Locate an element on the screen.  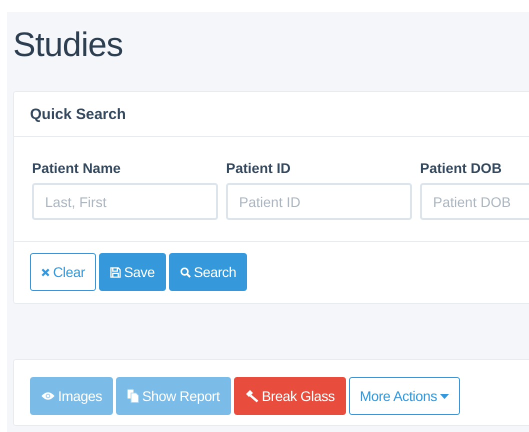
caret-icon is located at coordinates (445, 396).